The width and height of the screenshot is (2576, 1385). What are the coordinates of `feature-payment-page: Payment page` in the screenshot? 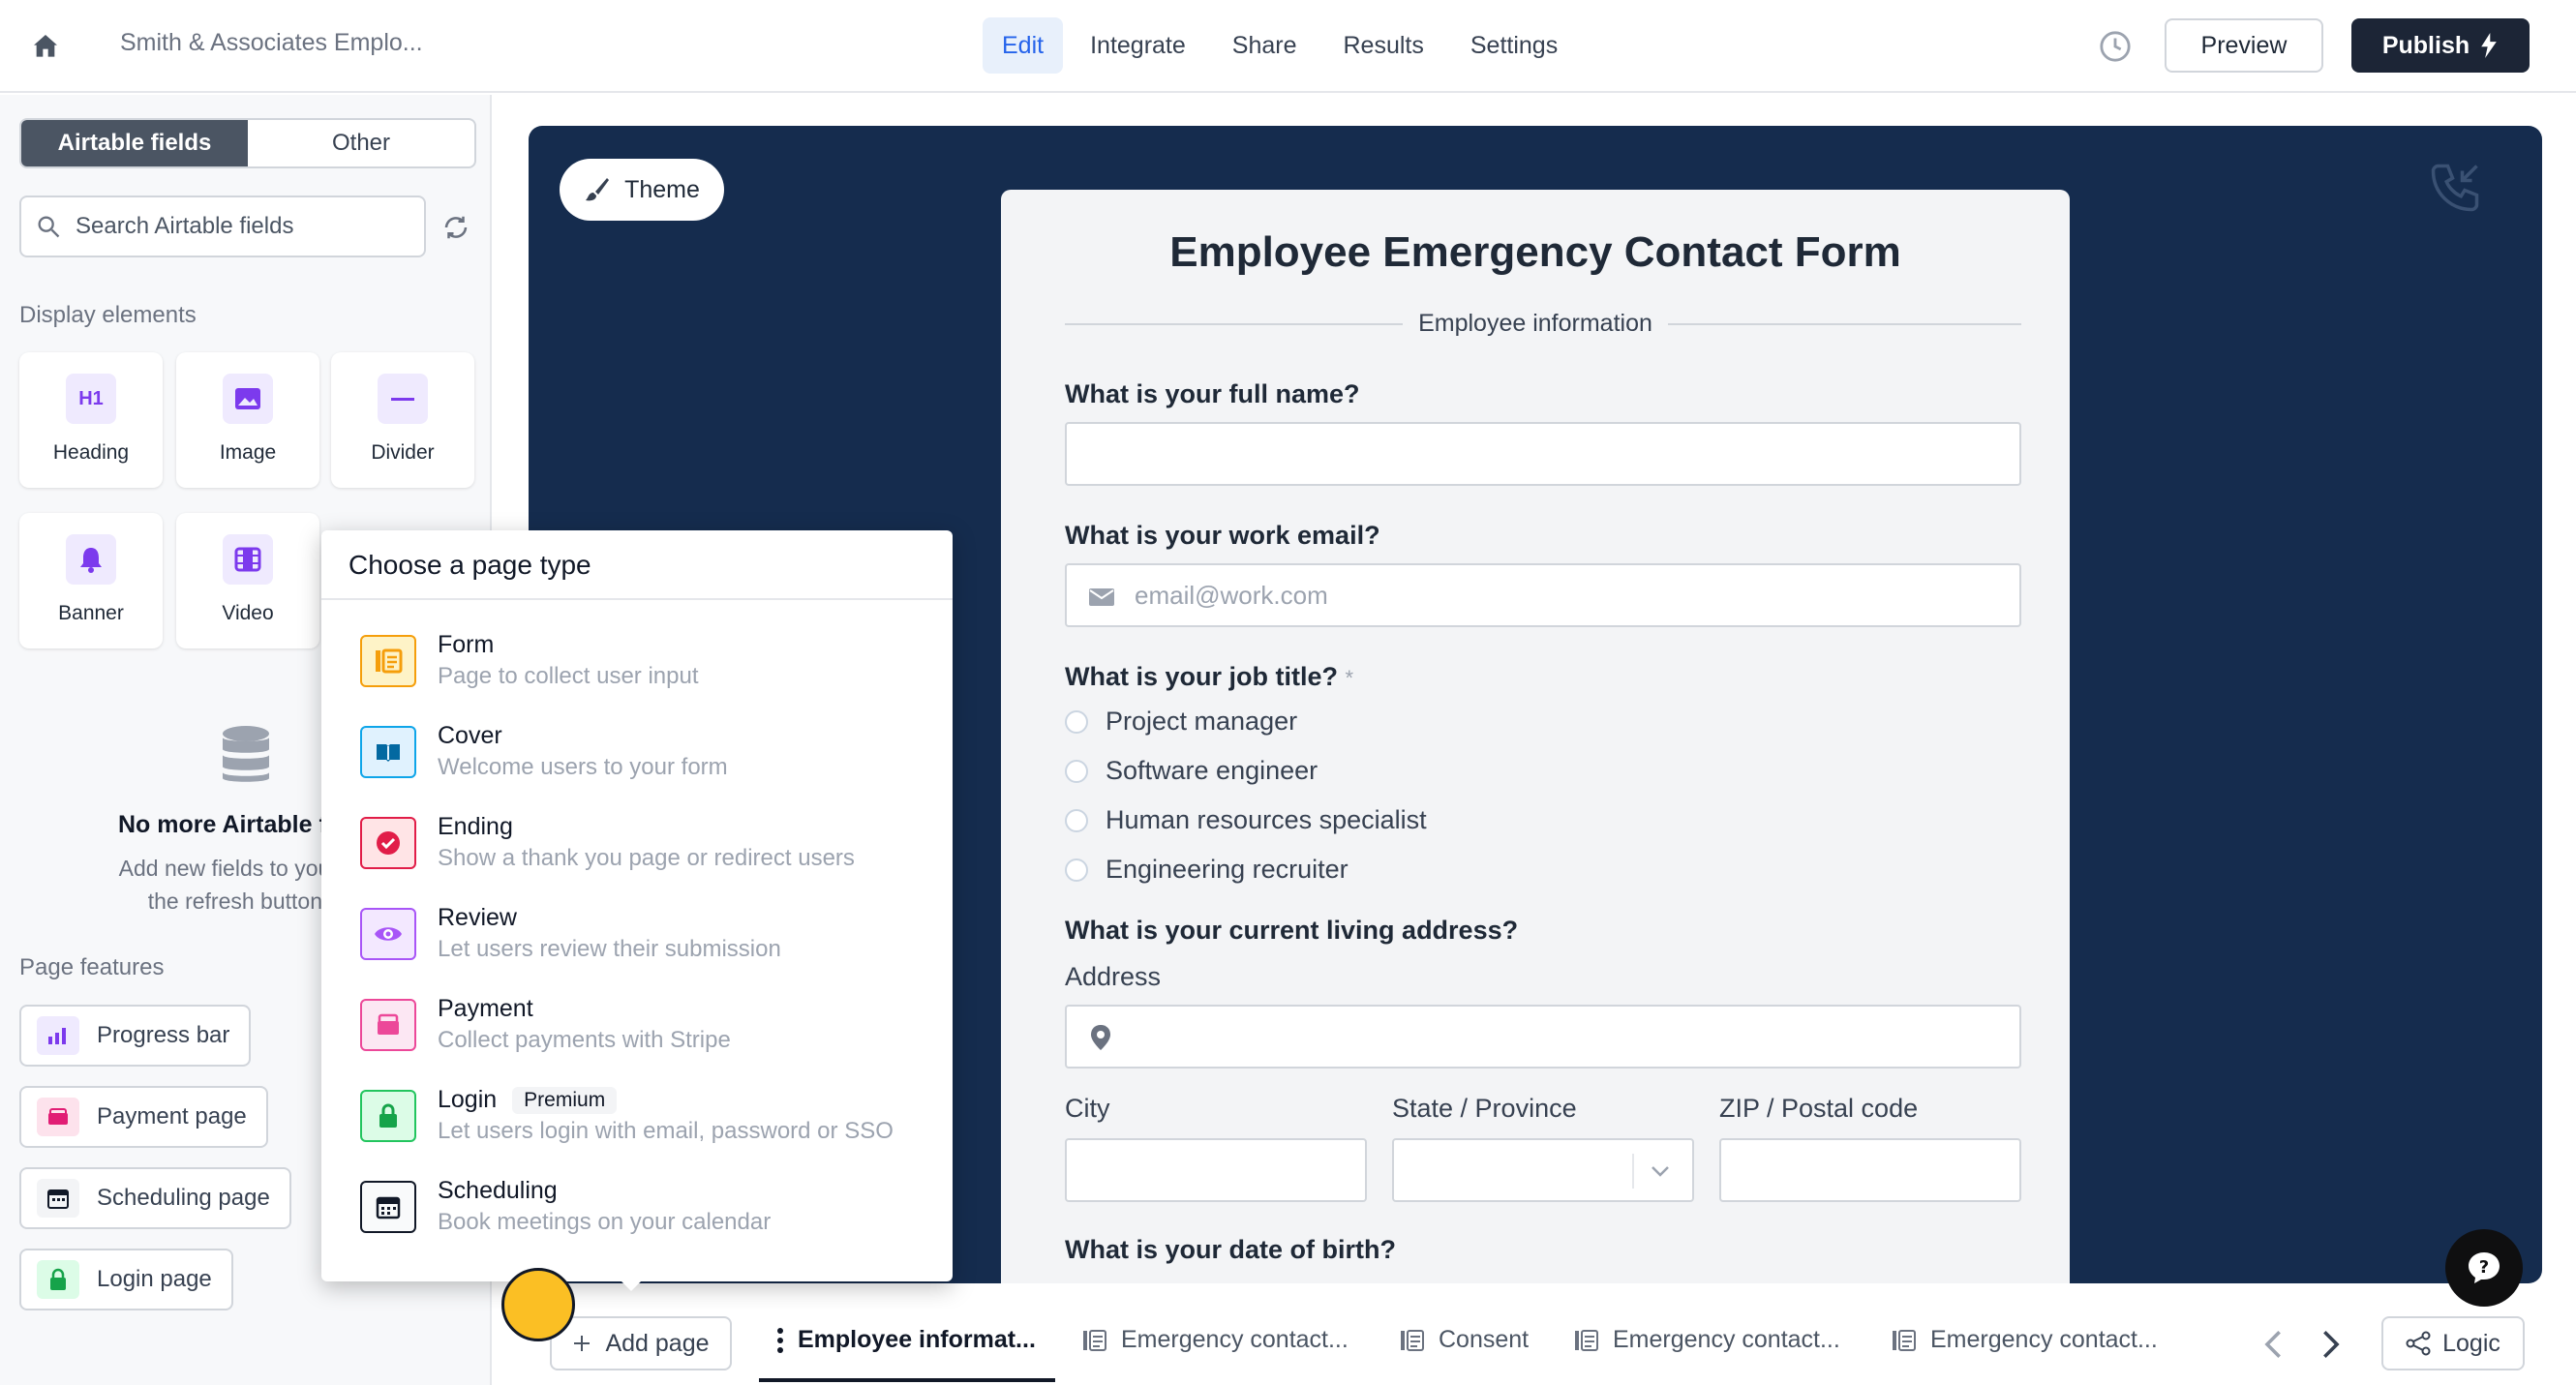 It's located at (143, 1117).